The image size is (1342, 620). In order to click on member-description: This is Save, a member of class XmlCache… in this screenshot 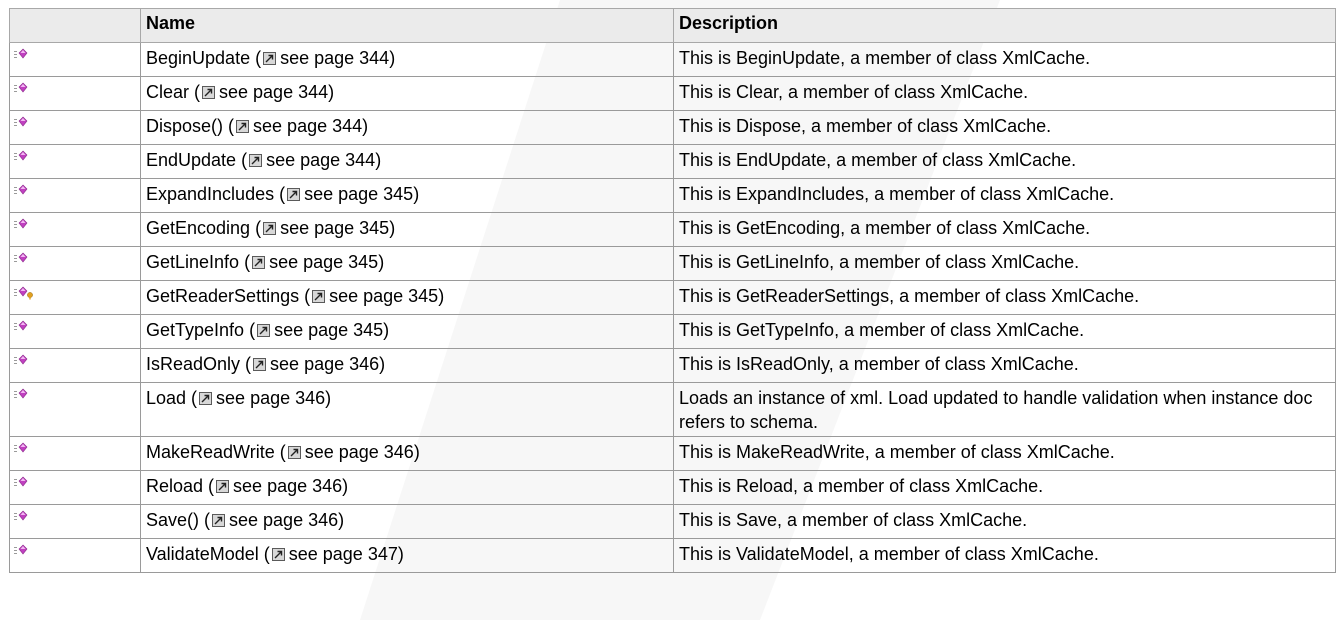, I will do `click(1004, 521)`.